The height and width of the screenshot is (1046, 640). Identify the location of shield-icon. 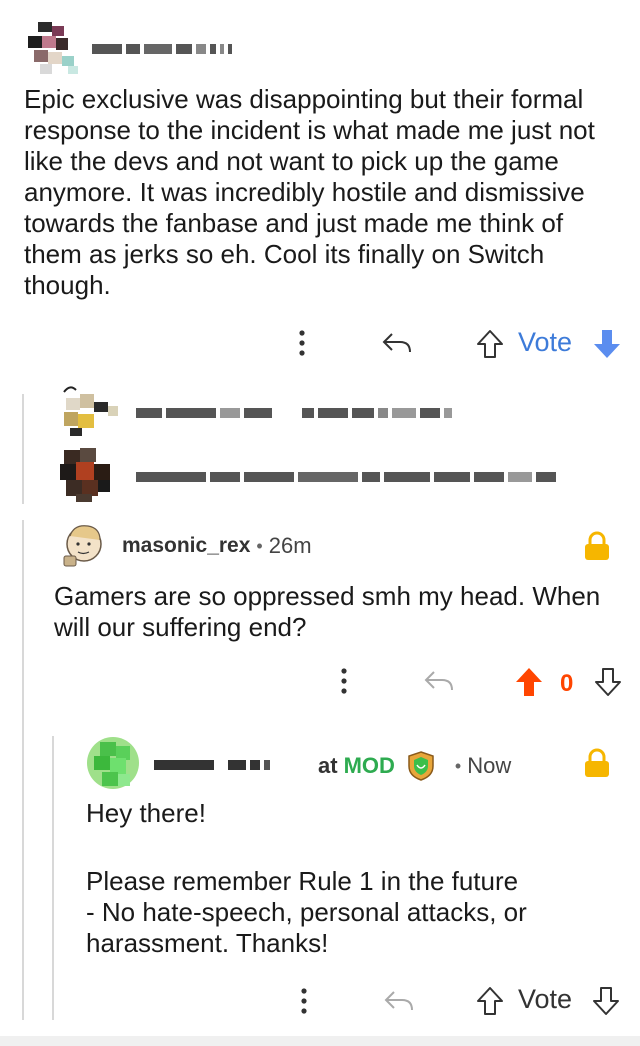
(421, 766).